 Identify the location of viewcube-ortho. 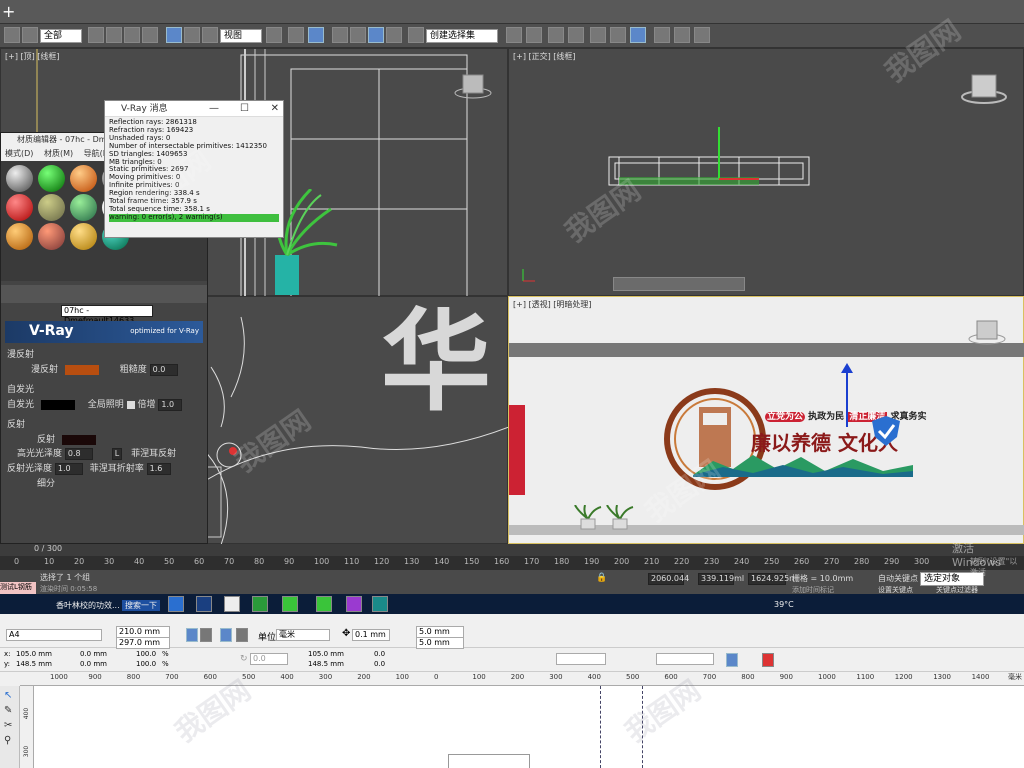
(984, 89).